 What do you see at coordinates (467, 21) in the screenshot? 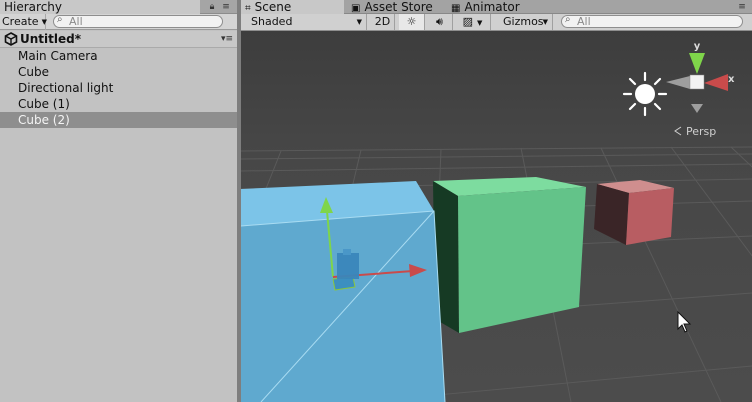
I see `image-icon: ▨` at bounding box center [467, 21].